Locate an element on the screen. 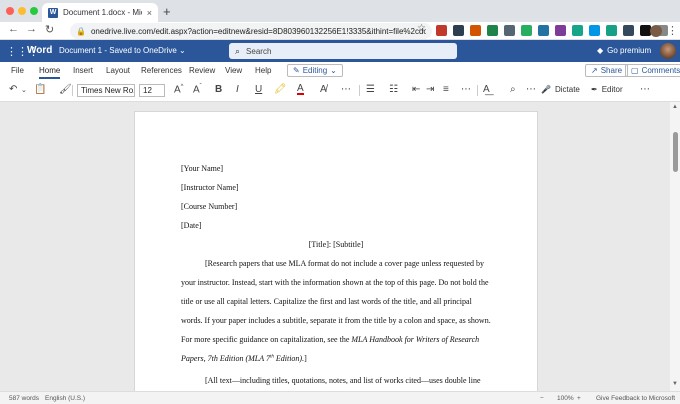 The width and height of the screenshot is (680, 404). browser-tab: W Document 1.docx - Microsoft Word × is located at coordinates (100, 12).